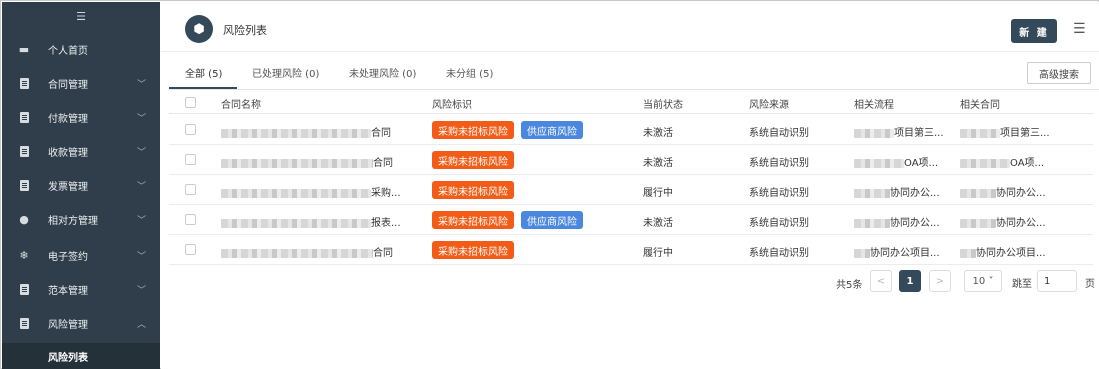 This screenshot has width=1099, height=369. I want to click on page-header: ⬢ 风险列表 新 建 ☰, so click(630, 27).